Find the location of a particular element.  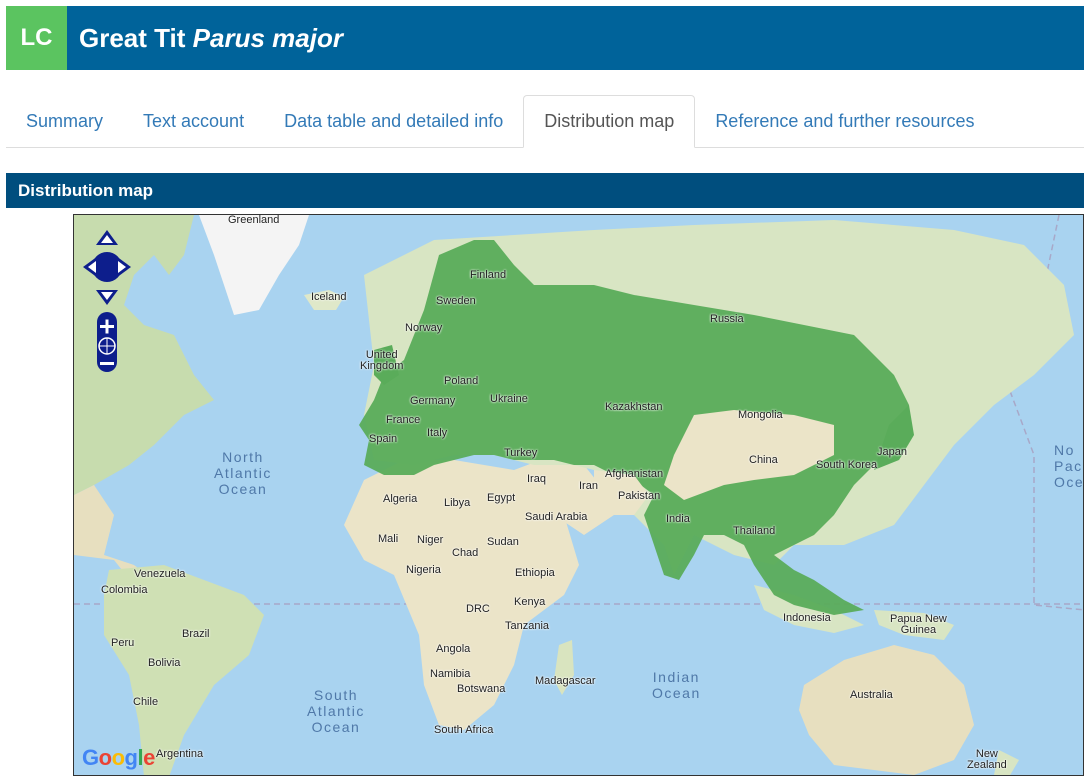

label-iran: Iran is located at coordinates (588, 486).